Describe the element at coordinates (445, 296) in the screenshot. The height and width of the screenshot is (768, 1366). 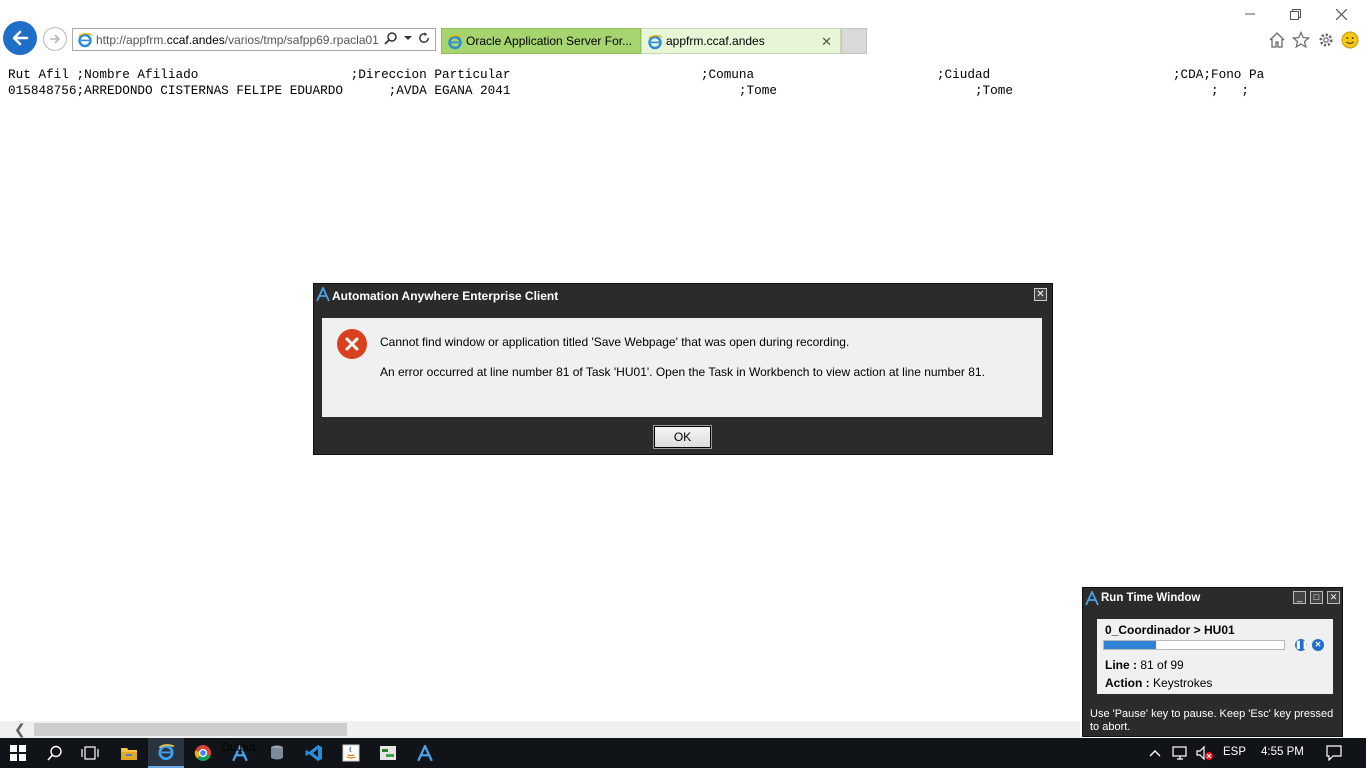
I see `dialog-title: Automation Anywhere Enterprise Client` at that location.